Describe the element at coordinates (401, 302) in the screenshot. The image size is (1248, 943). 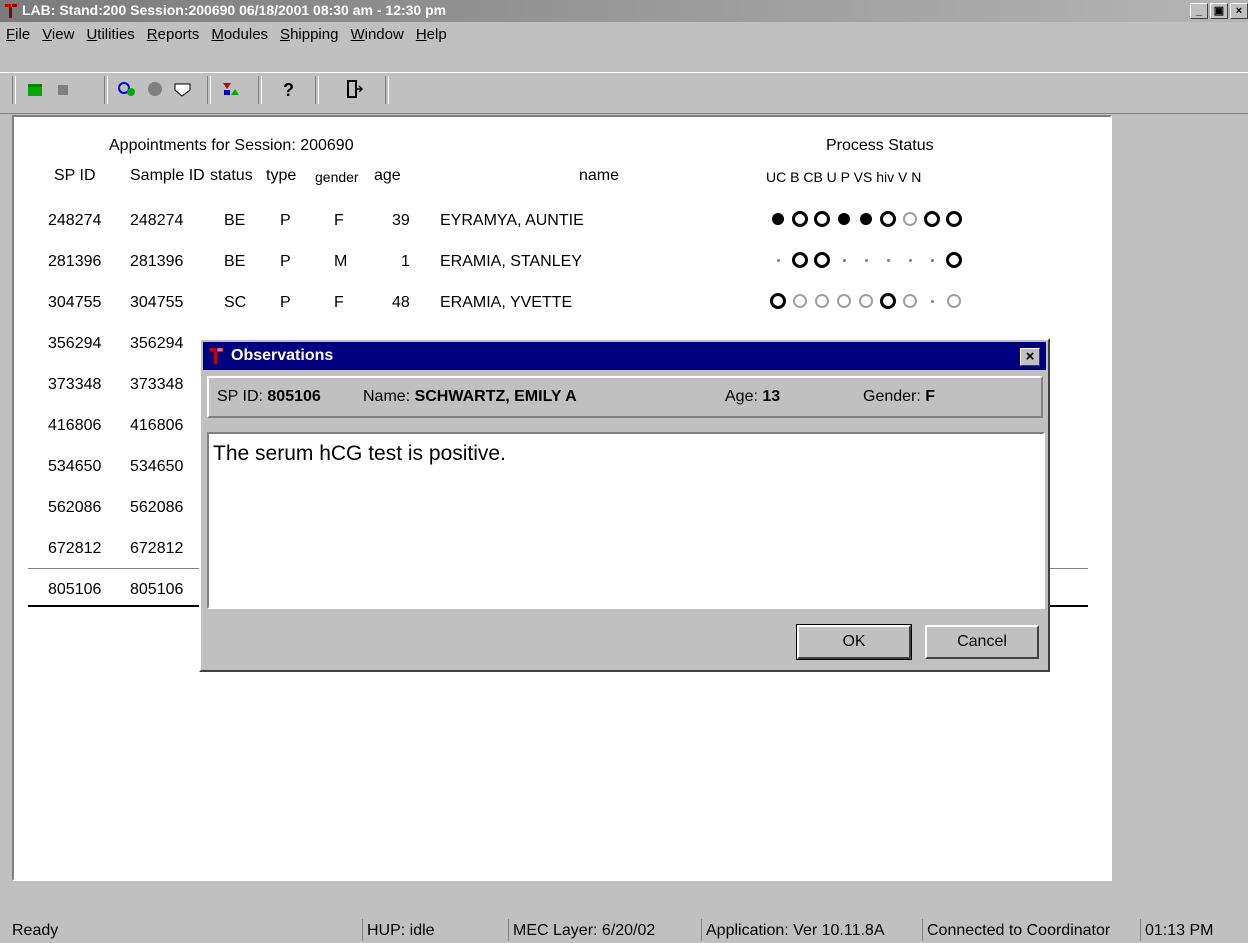
I see `age-cell: 48` at that location.